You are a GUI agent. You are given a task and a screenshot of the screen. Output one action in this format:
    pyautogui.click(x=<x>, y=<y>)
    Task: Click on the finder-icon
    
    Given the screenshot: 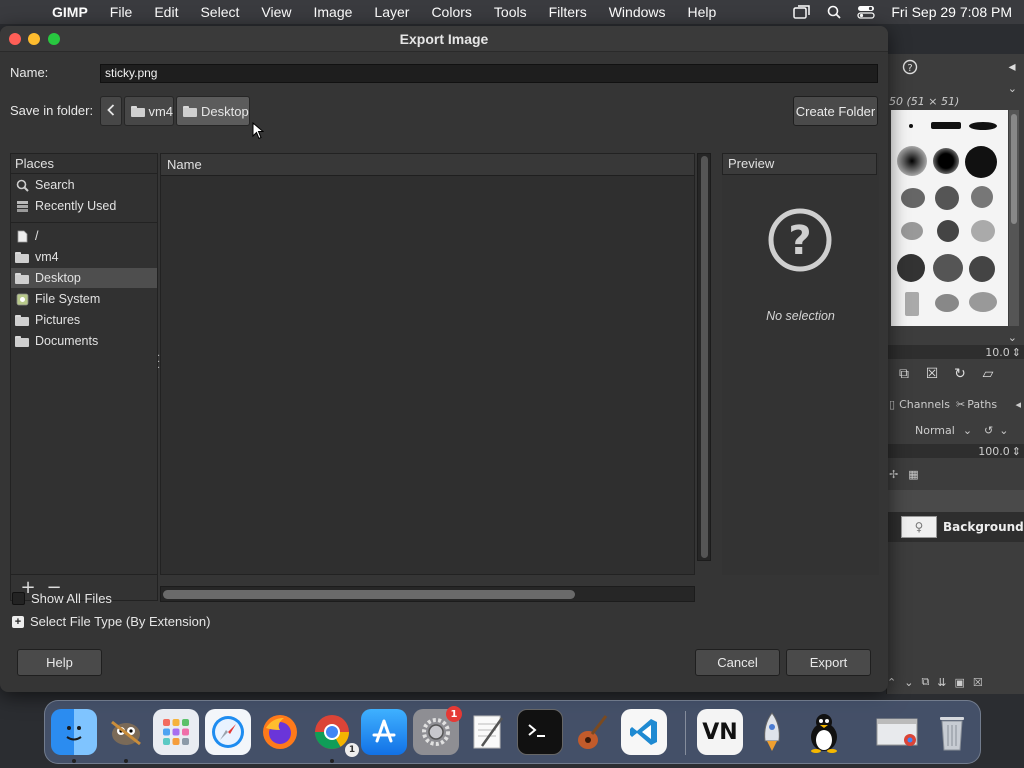 What is the action you would take?
    pyautogui.click(x=74, y=732)
    